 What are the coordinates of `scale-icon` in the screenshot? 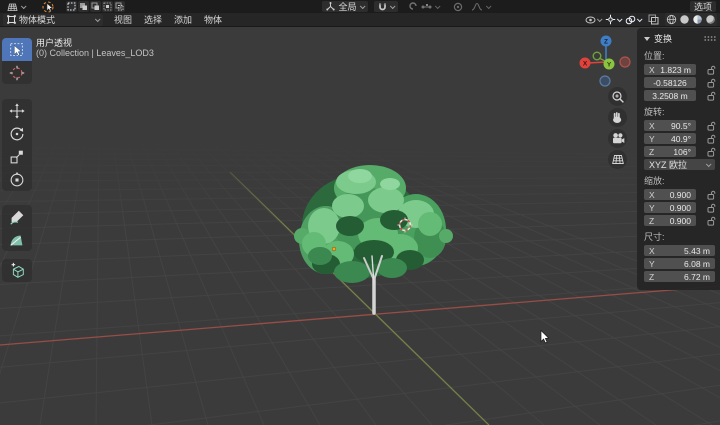 It's located at (16, 156).